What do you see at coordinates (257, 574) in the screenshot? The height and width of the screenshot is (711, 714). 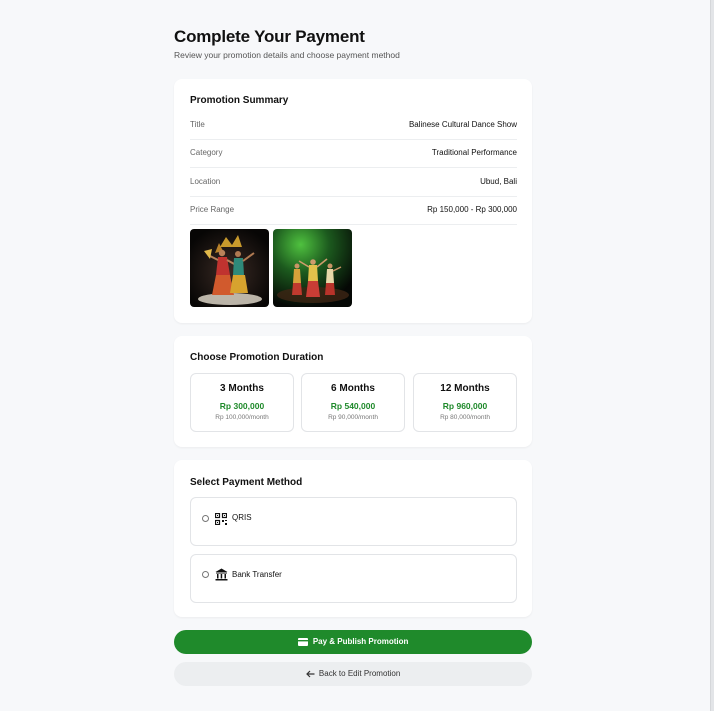 I see `payment-label: Bank Transfer` at bounding box center [257, 574].